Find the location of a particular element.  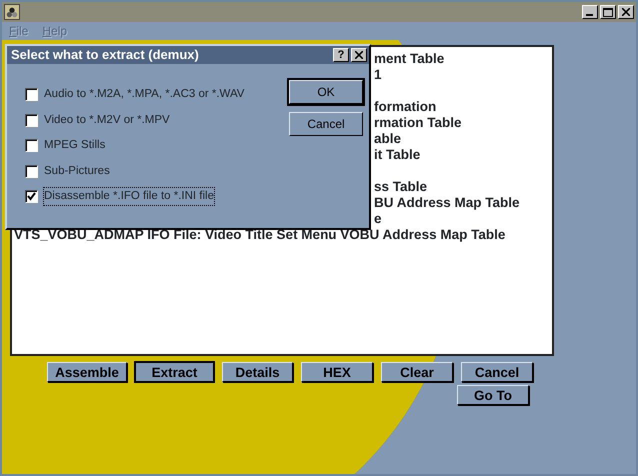

list-item: e is located at coordinates (378, 219).